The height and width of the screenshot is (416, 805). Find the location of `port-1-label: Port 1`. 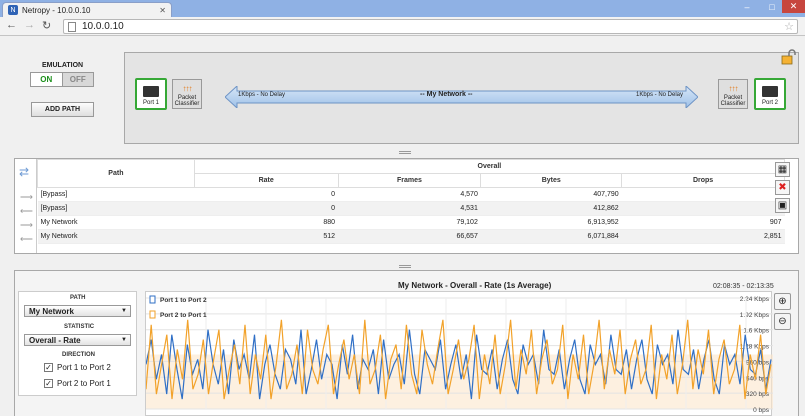

port-1-label: Port 1 is located at coordinates (150, 103).